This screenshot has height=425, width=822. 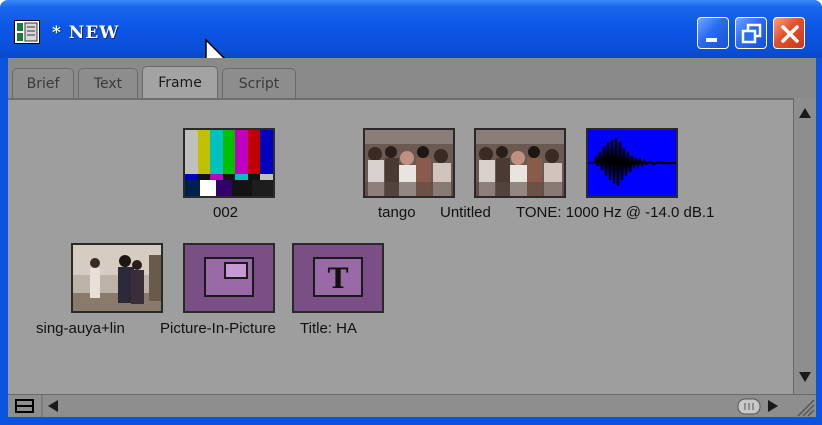 What do you see at coordinates (226, 212) in the screenshot?
I see `clip-label: 002` at bounding box center [226, 212].